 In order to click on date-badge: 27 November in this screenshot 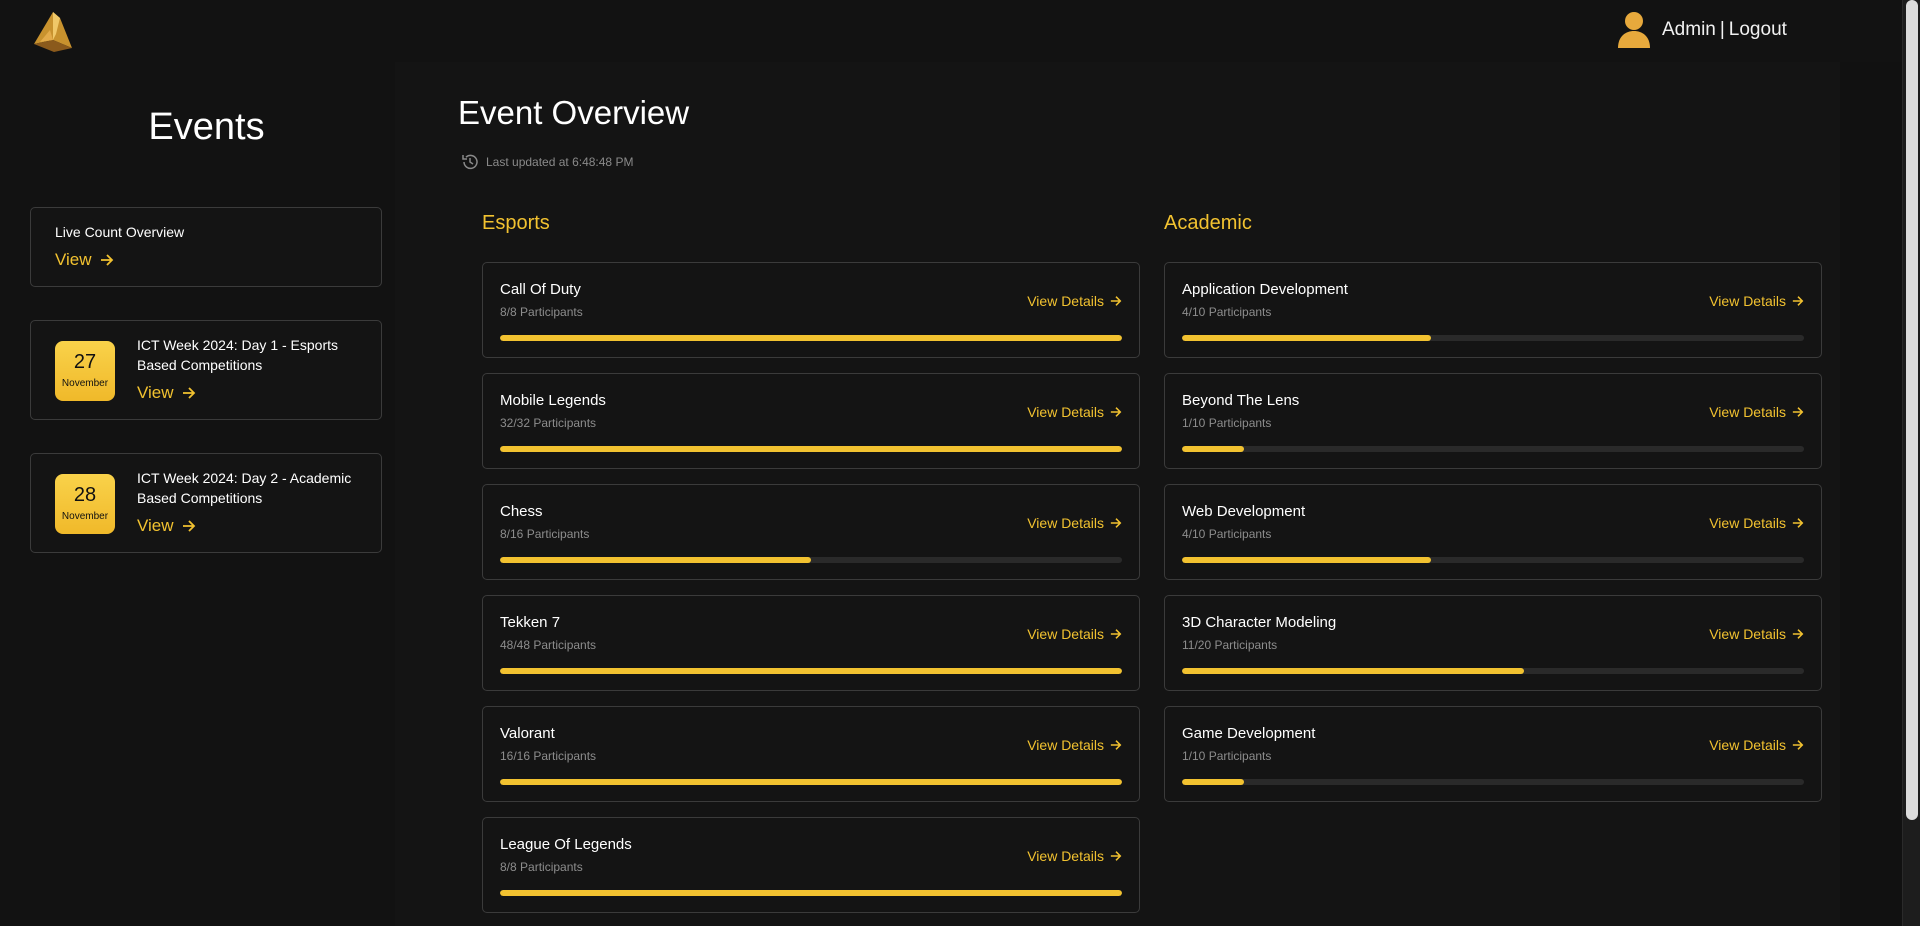, I will do `click(85, 371)`.